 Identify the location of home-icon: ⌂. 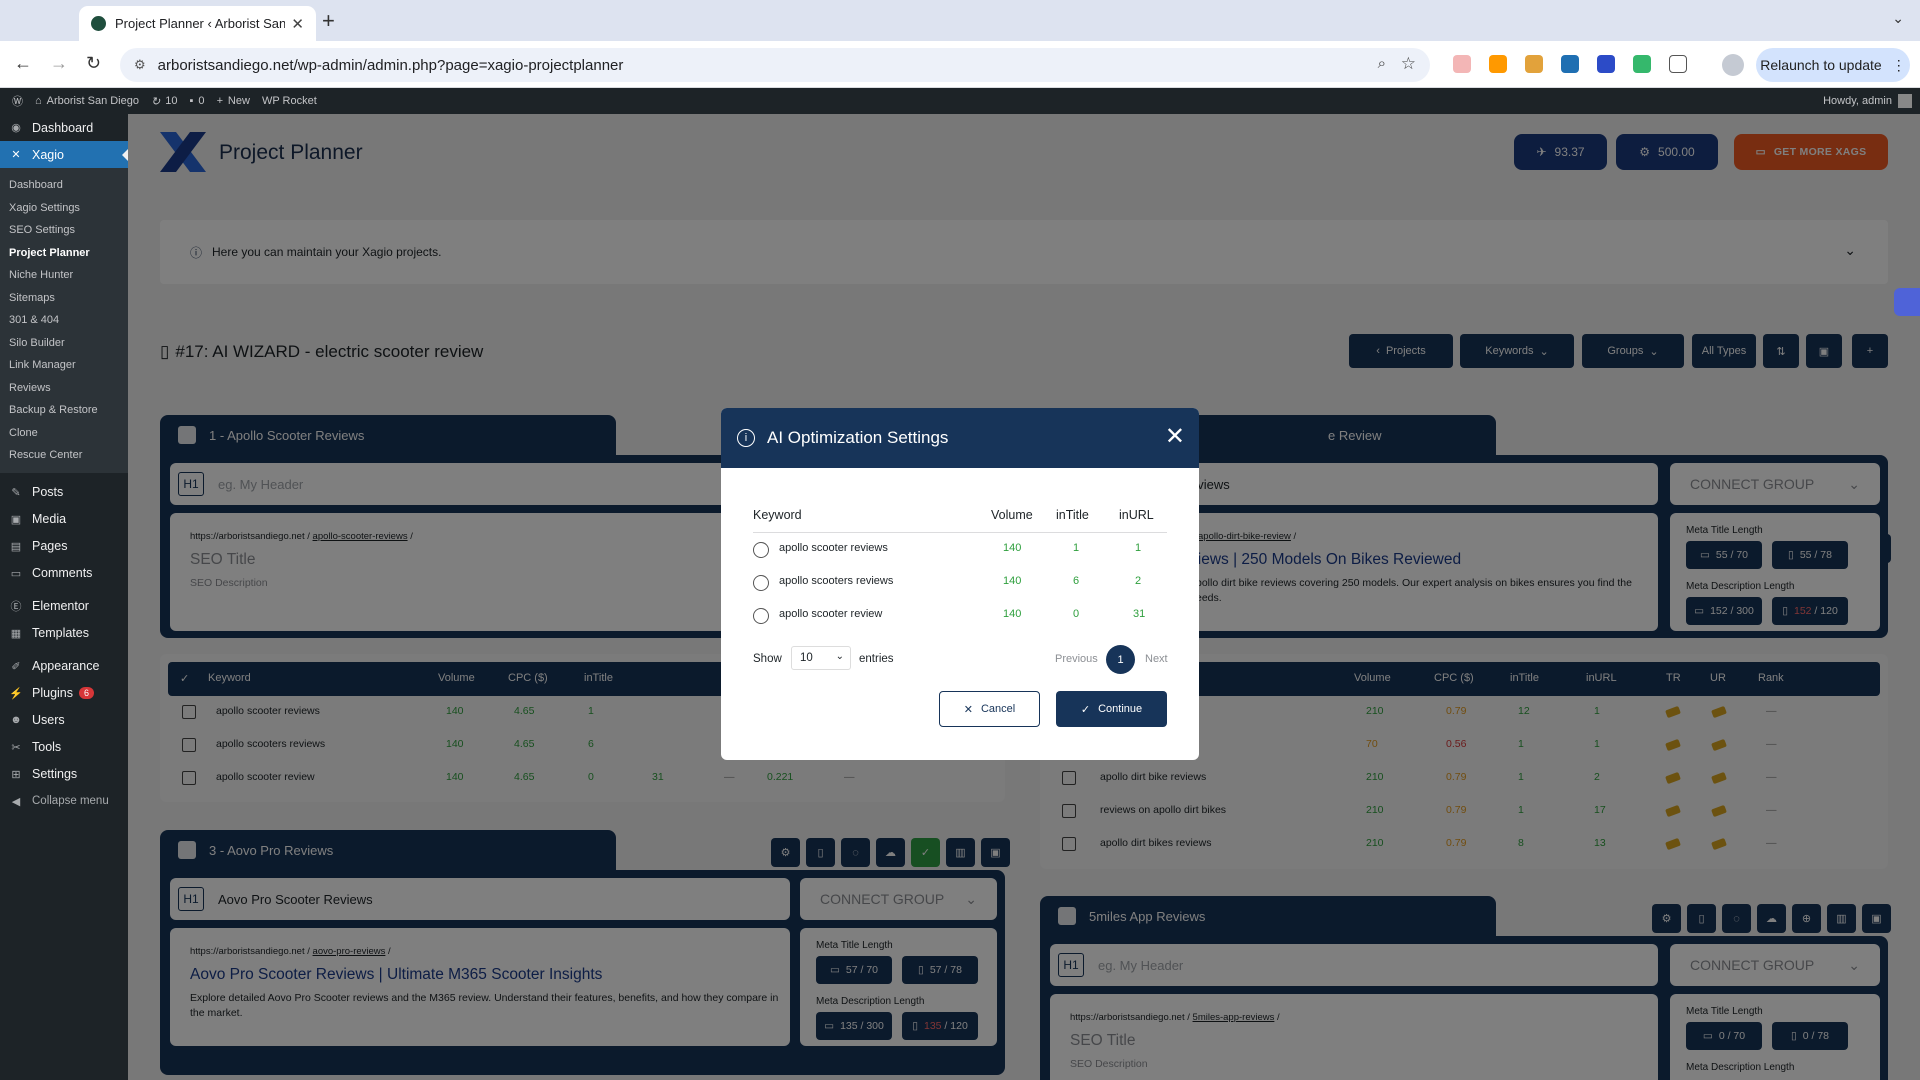
(38, 101).